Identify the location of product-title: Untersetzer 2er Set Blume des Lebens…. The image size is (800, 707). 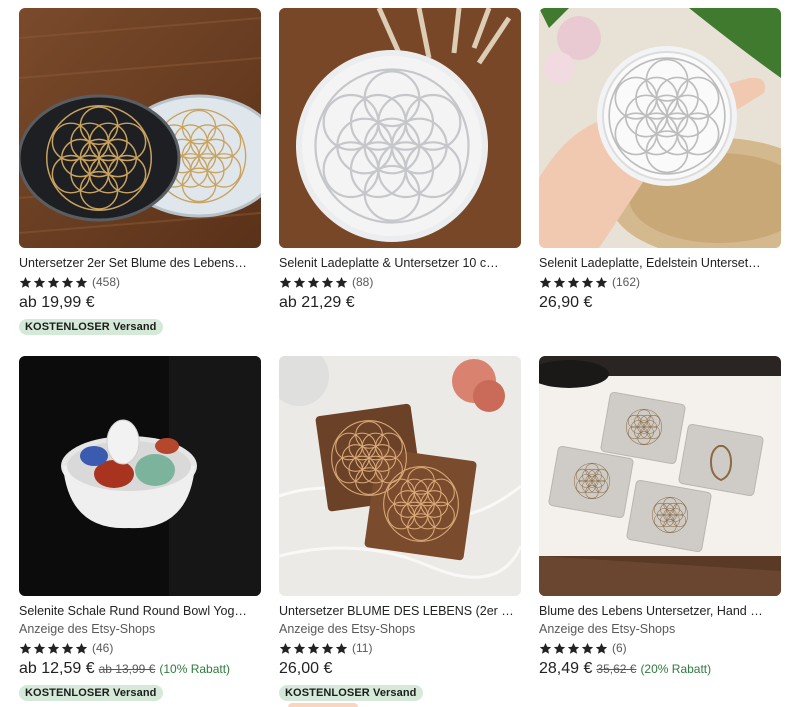
(140, 263).